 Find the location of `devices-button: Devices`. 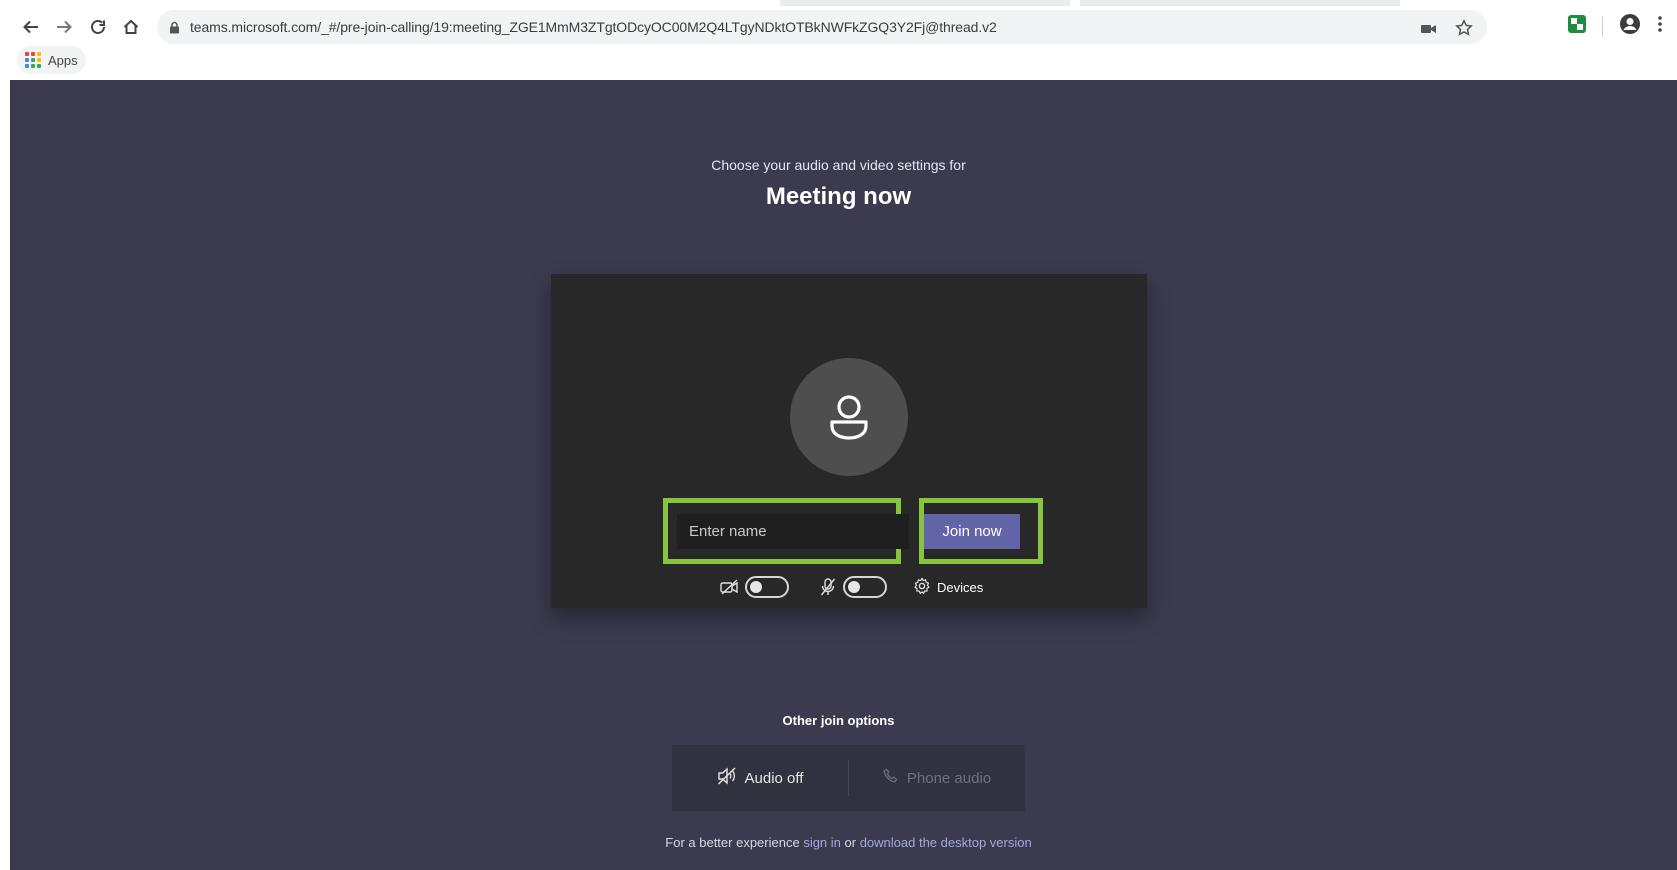

devices-button: Devices is located at coordinates (948, 587).